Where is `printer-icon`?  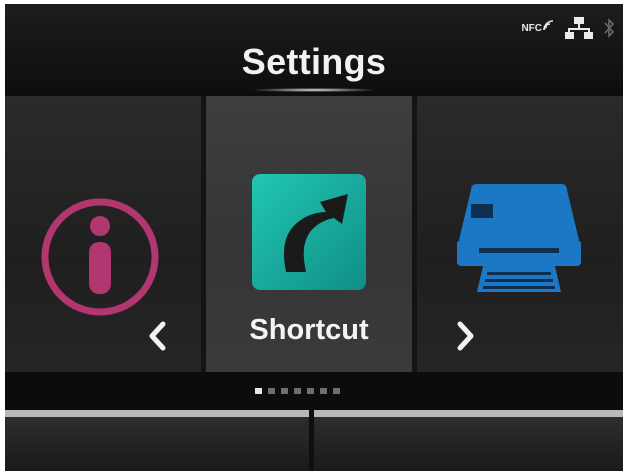
printer-icon is located at coordinates (519, 238).